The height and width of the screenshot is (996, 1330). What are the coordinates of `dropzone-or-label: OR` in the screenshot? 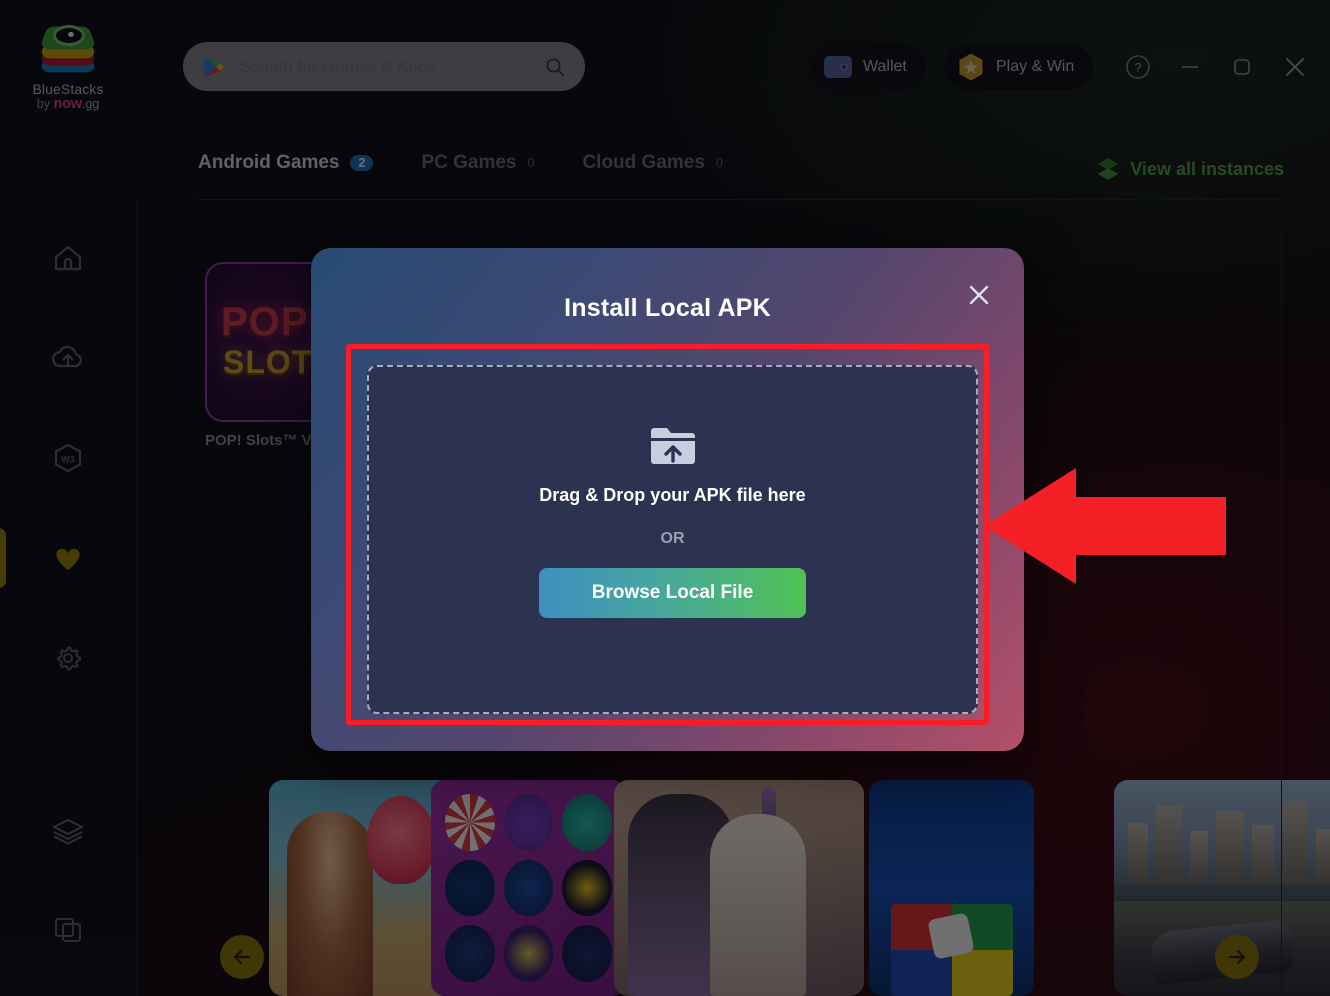 It's located at (672, 538).